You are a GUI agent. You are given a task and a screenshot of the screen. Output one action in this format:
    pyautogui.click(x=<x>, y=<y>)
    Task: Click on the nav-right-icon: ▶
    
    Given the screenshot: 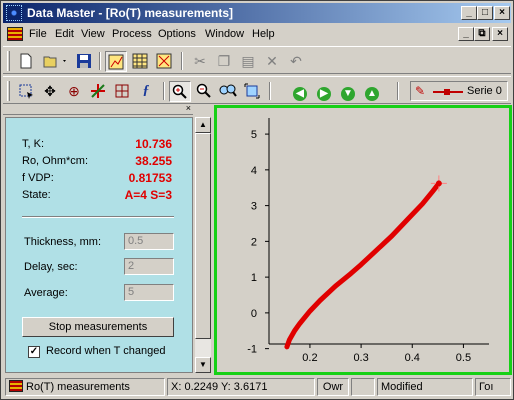 What is the action you would take?
    pyautogui.click(x=324, y=91)
    